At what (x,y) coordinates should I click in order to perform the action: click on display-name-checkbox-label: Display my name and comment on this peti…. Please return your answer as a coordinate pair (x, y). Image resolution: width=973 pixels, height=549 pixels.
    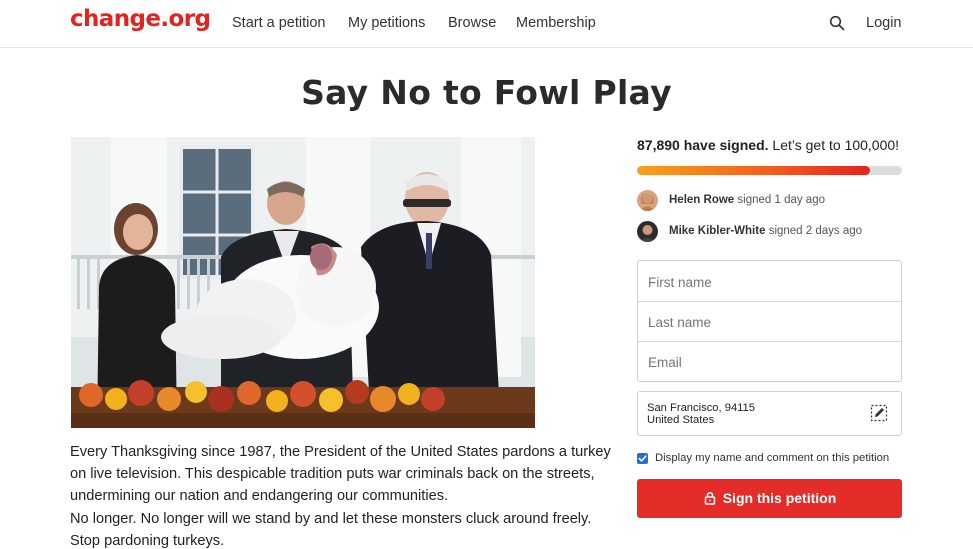
    Looking at the image, I should click on (772, 458).